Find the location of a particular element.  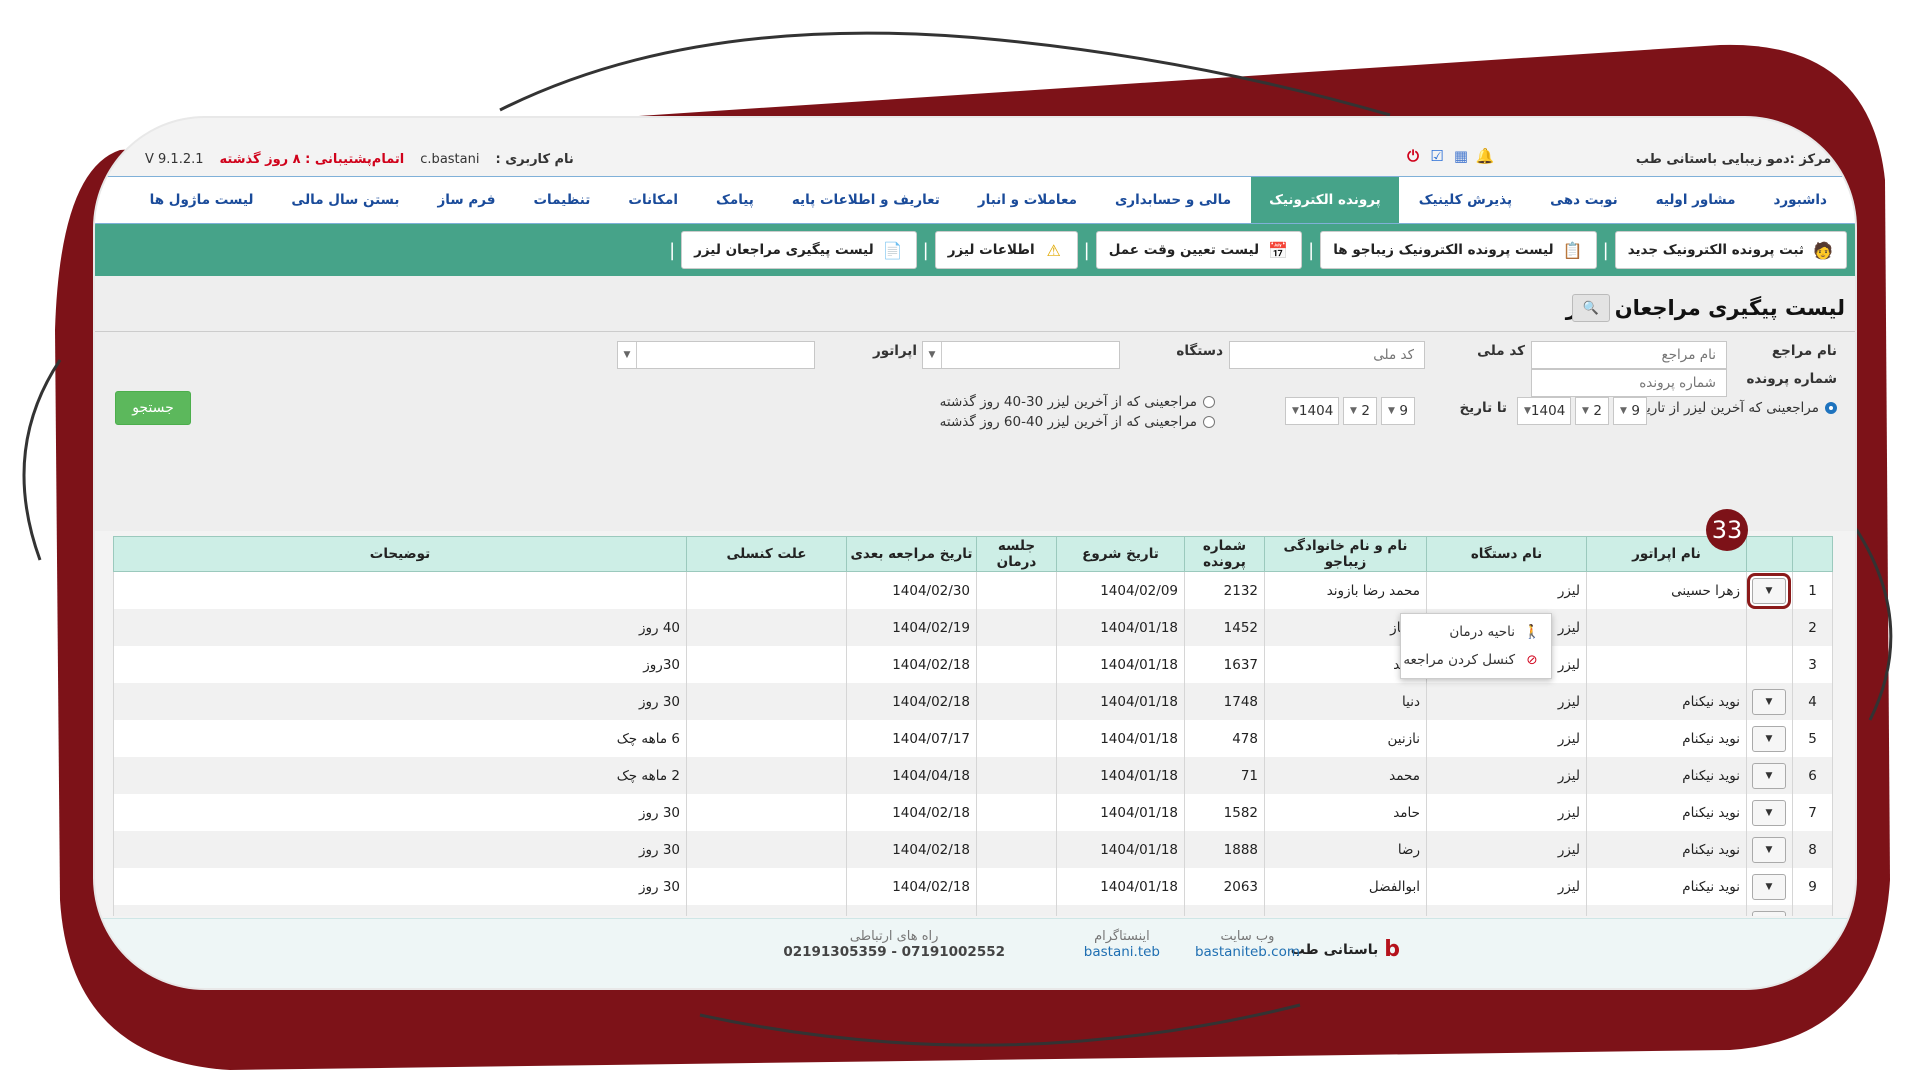

nav-base-definitions: تعاریف و اطلاعات پایه is located at coordinates (866, 200).